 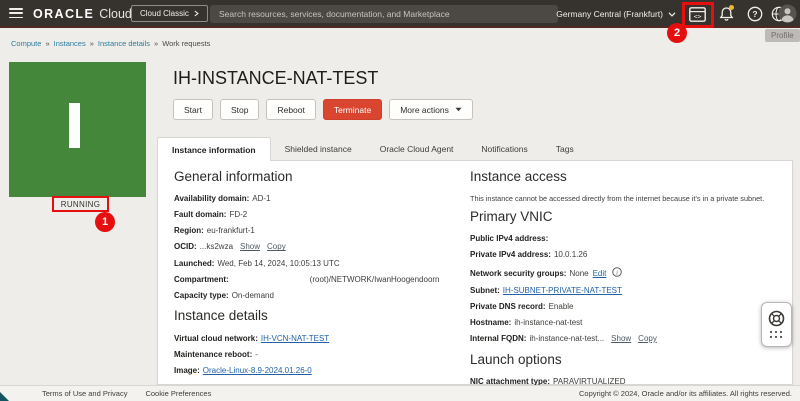 I want to click on annotation-badge-step2: 2, so click(x=677, y=33).